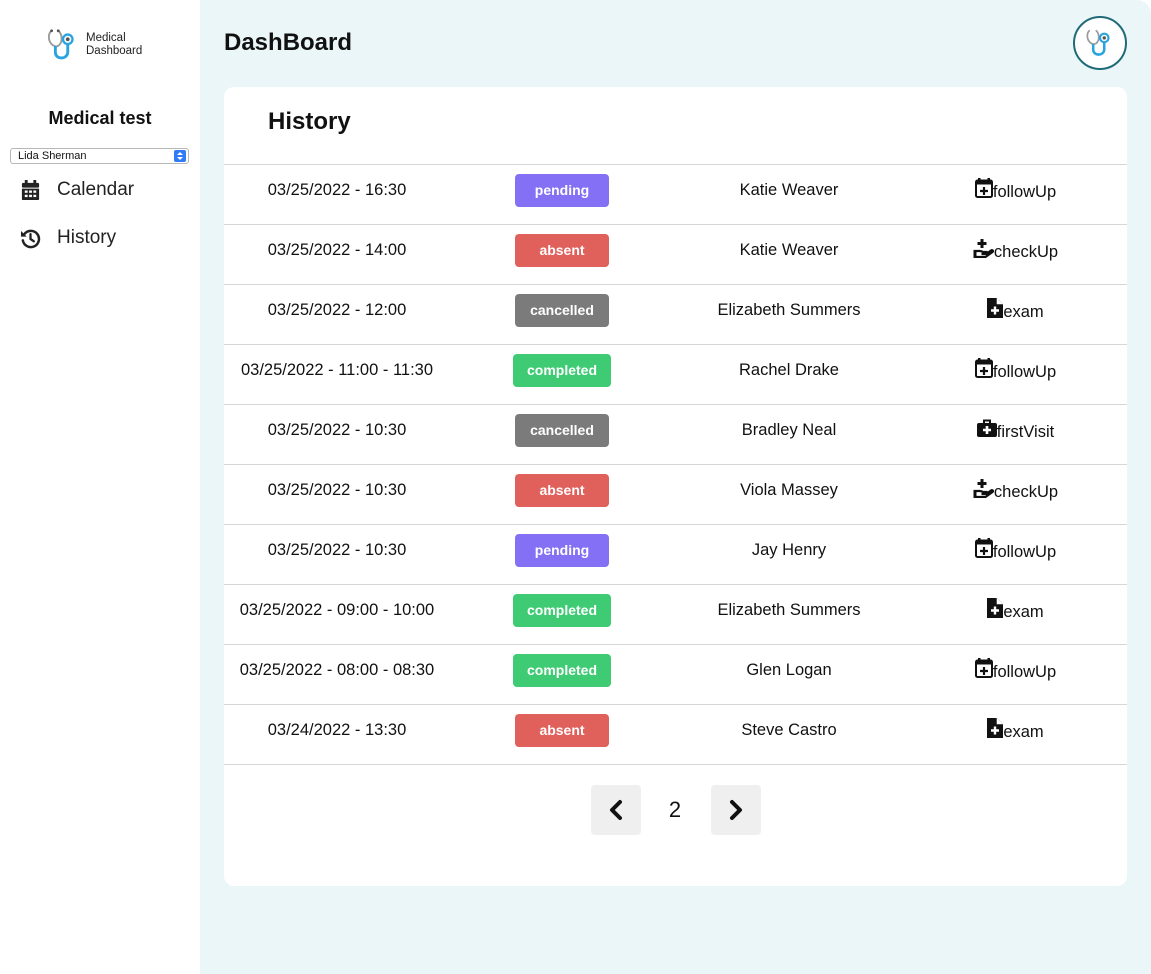 The width and height of the screenshot is (1151, 974). What do you see at coordinates (337, 190) in the screenshot?
I see `appointment-datetime: 03/25/2022 - 16:30` at bounding box center [337, 190].